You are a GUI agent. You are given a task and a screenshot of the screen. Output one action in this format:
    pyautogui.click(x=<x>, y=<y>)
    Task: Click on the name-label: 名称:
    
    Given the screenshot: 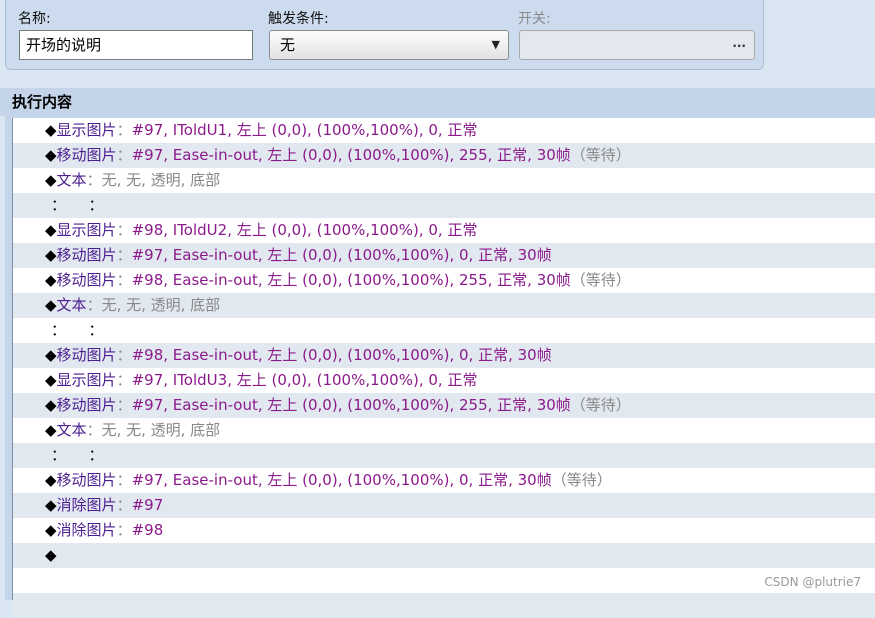 What is the action you would take?
    pyautogui.click(x=34, y=19)
    